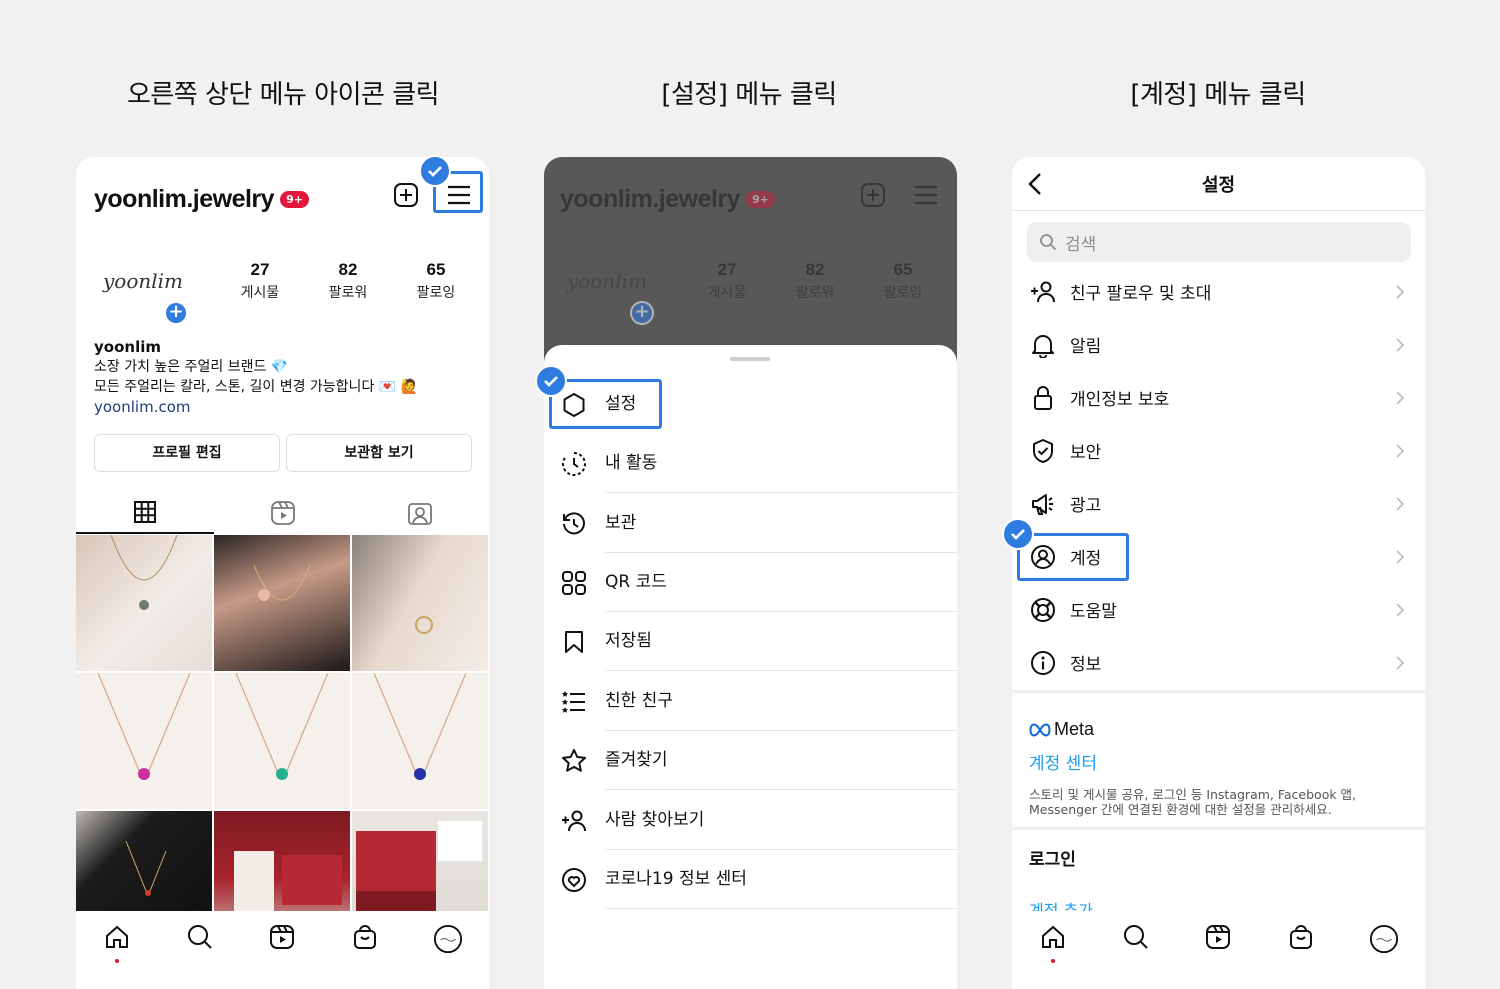 The height and width of the screenshot is (989, 1500). Describe the element at coordinates (1073, 557) in the screenshot. I see `account-highlight` at that location.